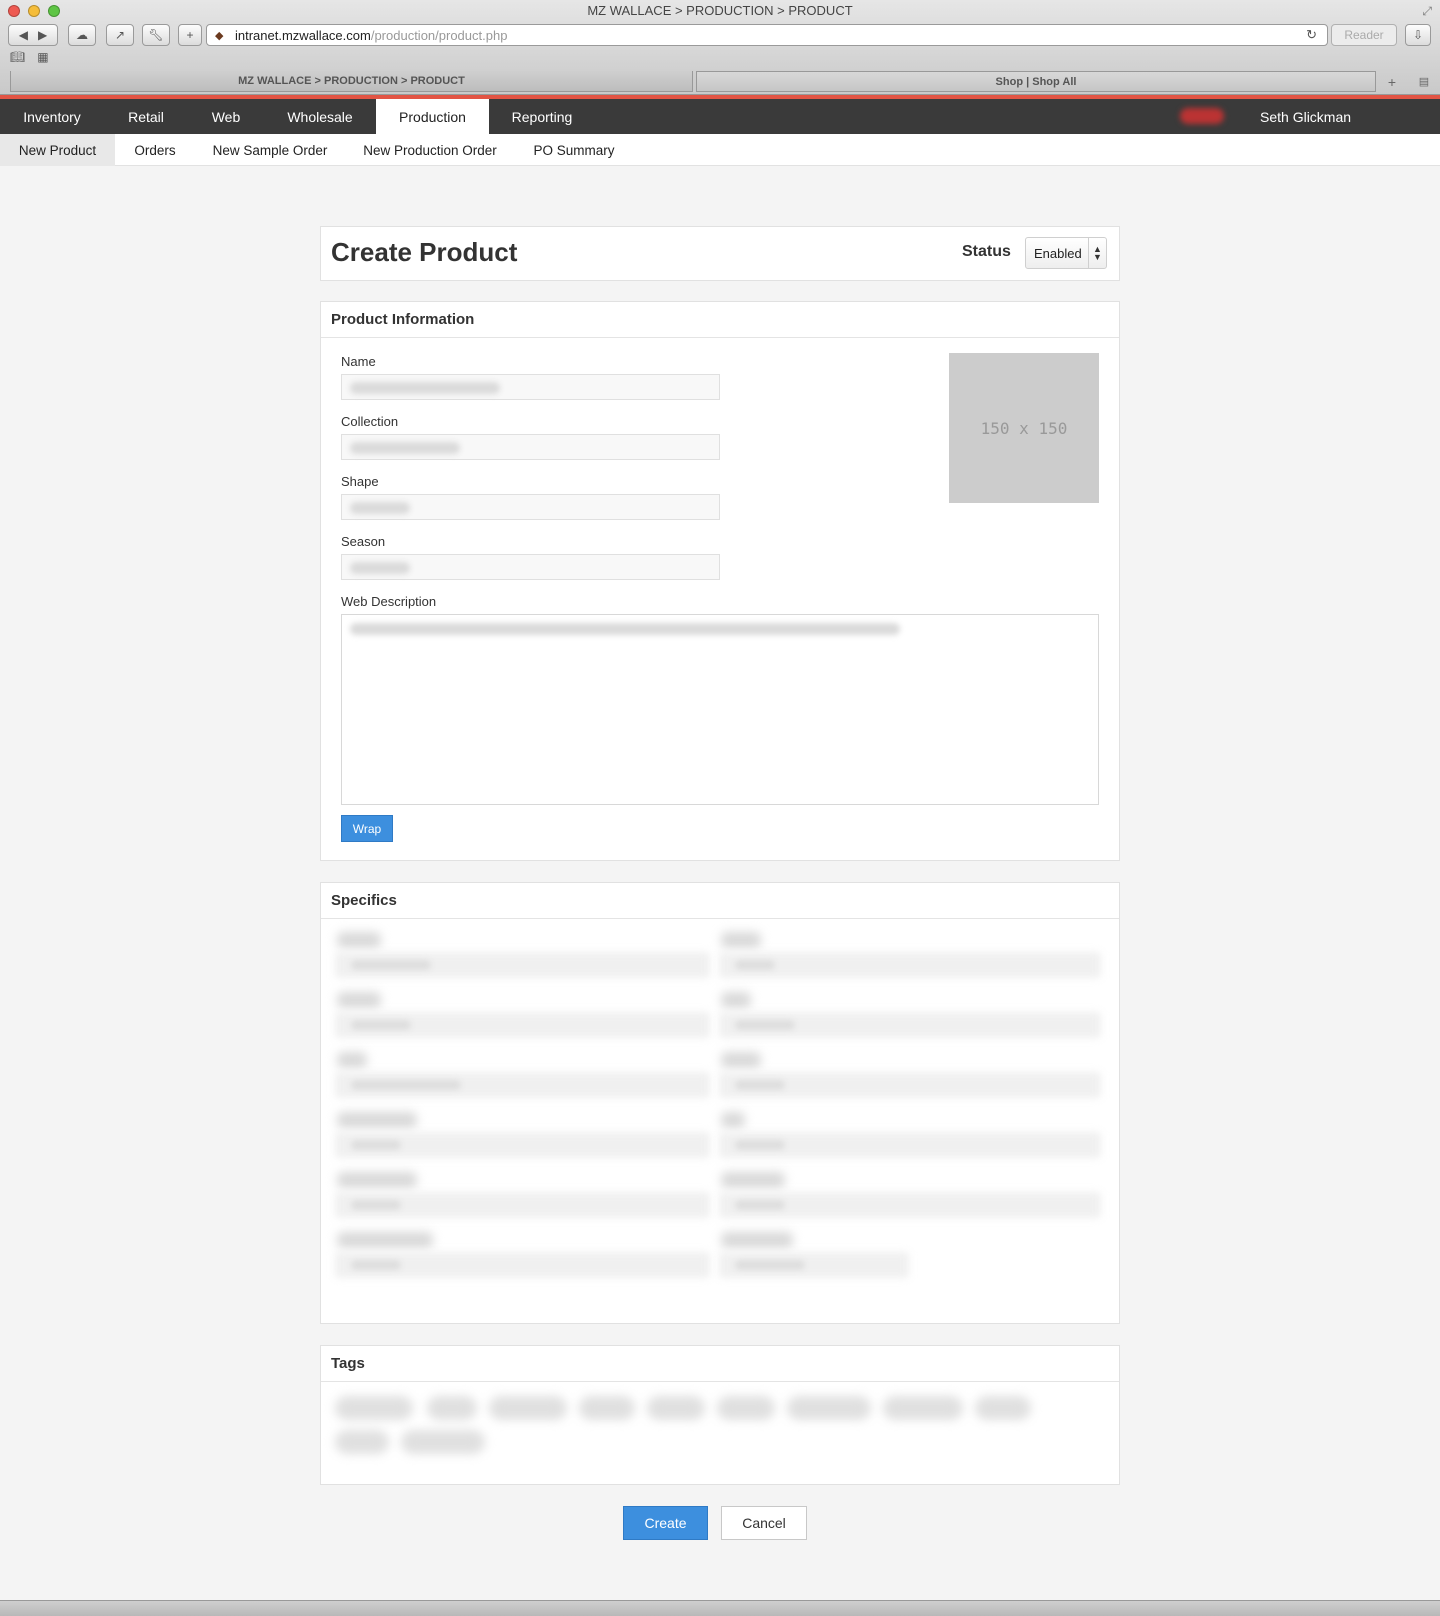 This screenshot has height=1616, width=1440. I want to click on nav-item-inventory: Inventory, so click(52, 116).